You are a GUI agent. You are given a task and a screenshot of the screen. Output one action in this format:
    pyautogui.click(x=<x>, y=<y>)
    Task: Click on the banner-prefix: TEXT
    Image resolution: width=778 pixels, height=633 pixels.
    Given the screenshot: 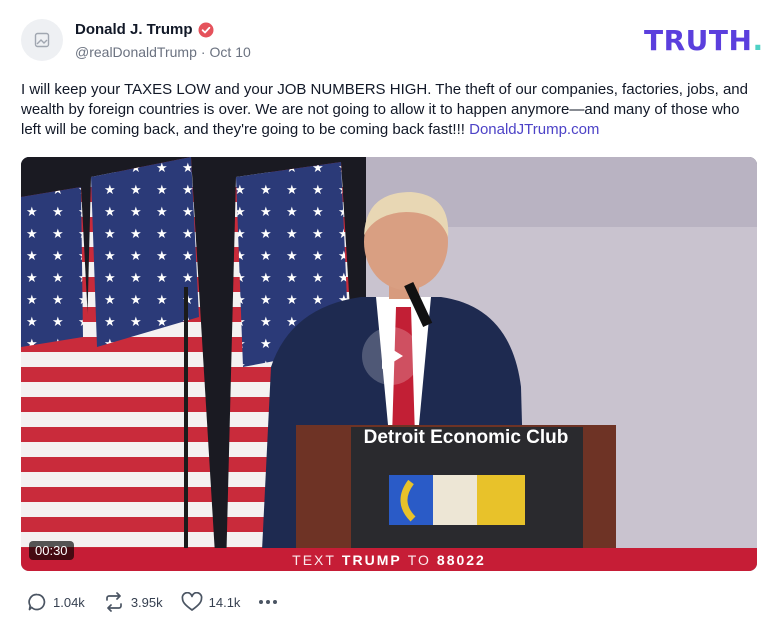 What is the action you would take?
    pyautogui.click(x=314, y=559)
    